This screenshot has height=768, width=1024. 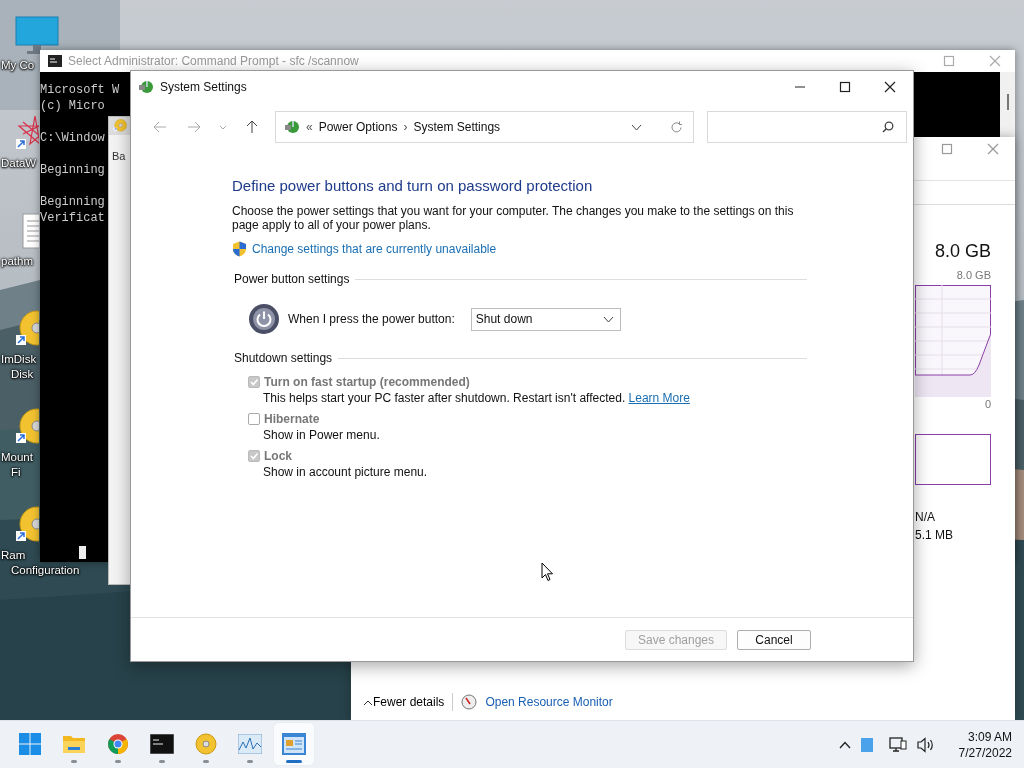 I want to click on volume-icon, so click(x=925, y=744).